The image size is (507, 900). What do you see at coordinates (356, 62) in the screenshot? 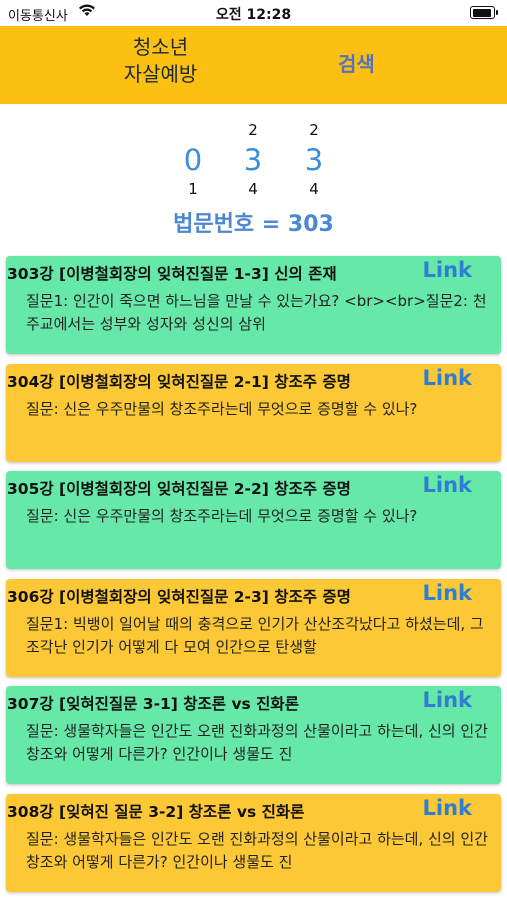
I see `search-button: 검색` at bounding box center [356, 62].